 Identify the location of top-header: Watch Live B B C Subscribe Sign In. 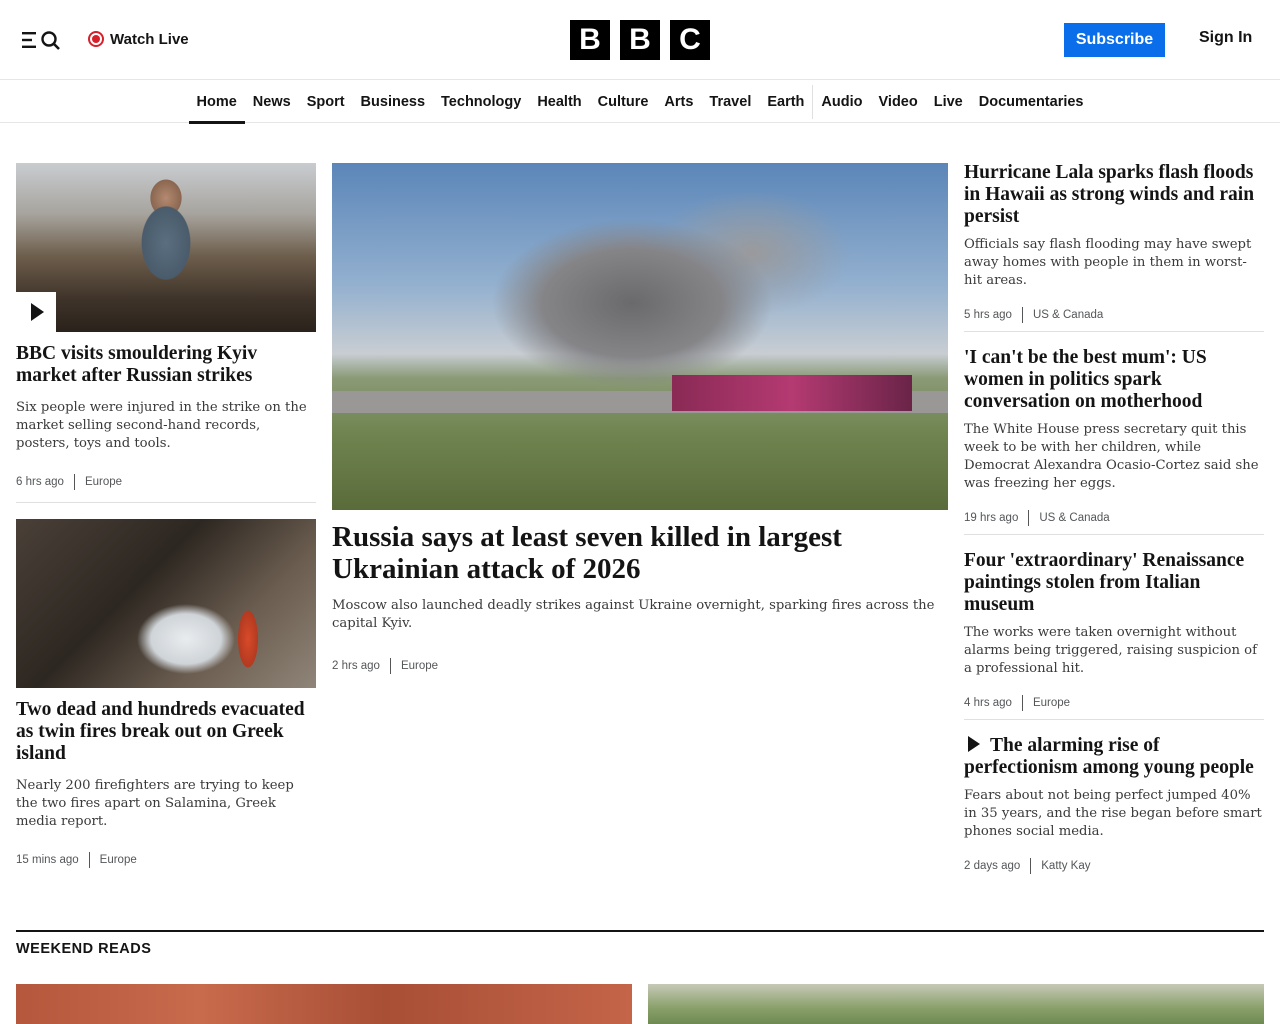
(640, 40).